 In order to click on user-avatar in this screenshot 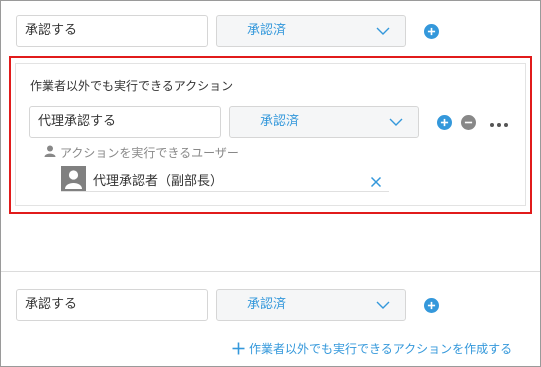, I will do `click(73, 178)`.